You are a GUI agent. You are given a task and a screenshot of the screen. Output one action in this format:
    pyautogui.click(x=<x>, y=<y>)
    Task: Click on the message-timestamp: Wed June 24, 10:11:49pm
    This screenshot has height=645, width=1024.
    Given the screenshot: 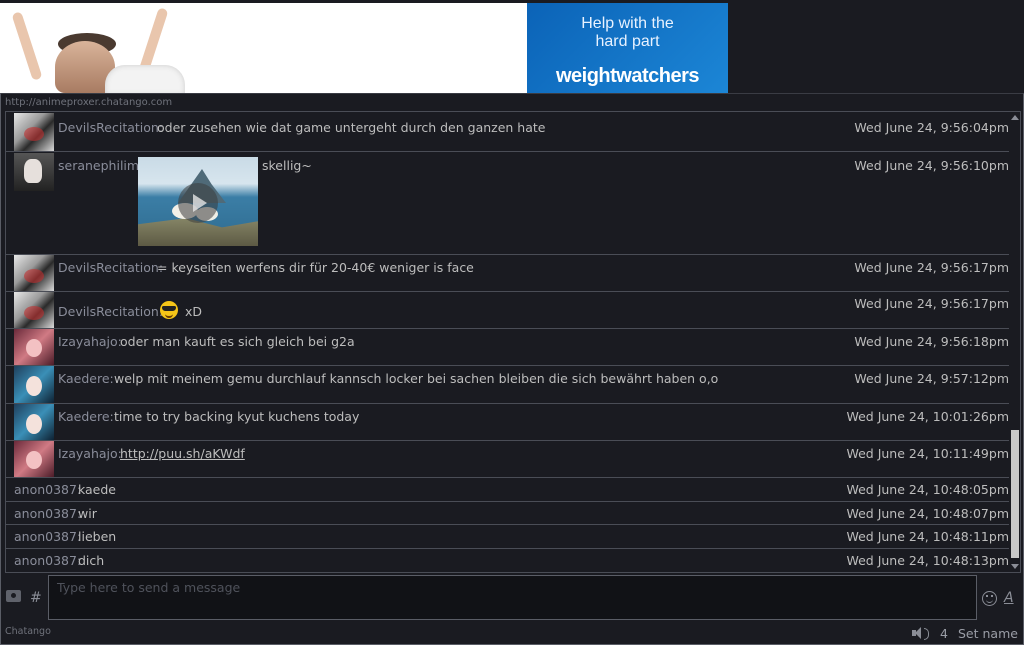 What is the action you would take?
    pyautogui.click(x=927, y=453)
    